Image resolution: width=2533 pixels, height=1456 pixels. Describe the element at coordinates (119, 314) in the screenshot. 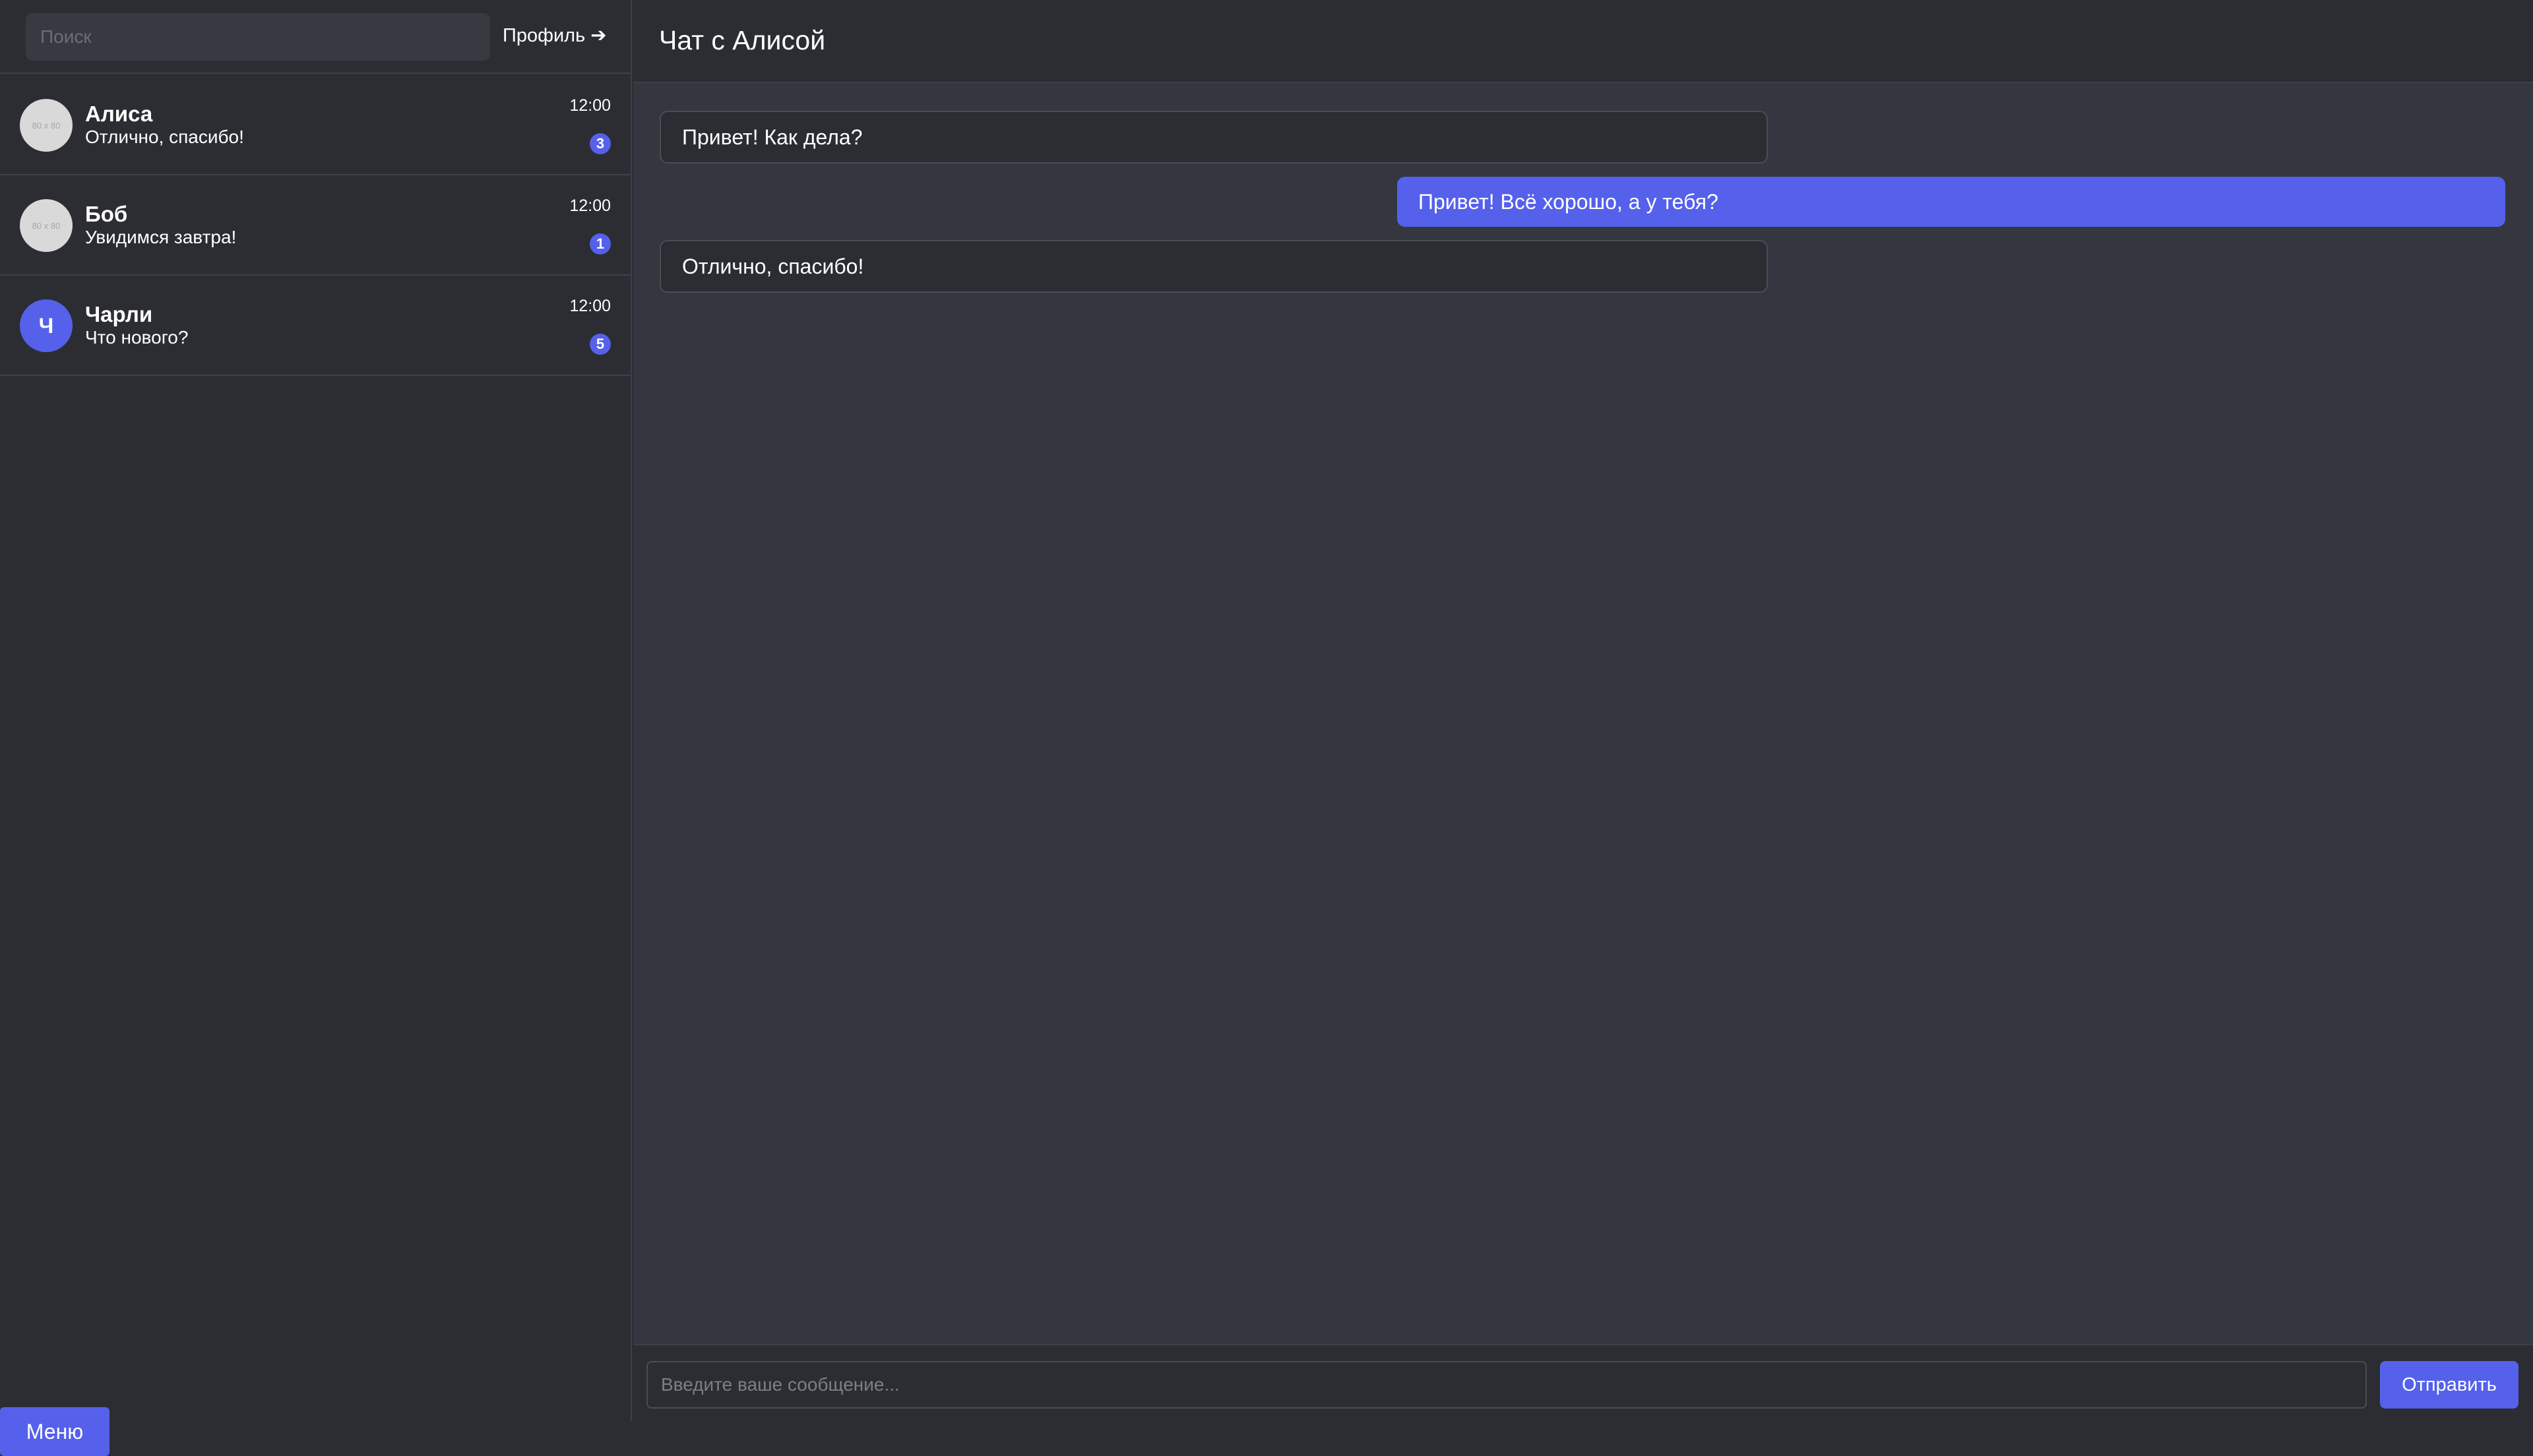

I see `contact-name: Чарли` at that location.